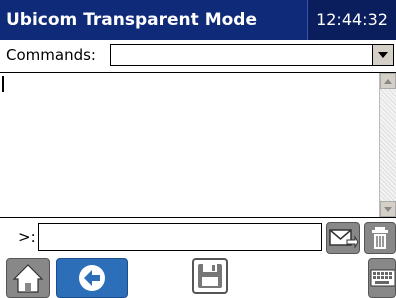 The height and width of the screenshot is (298, 396). I want to click on keyboard-button, so click(382, 278).